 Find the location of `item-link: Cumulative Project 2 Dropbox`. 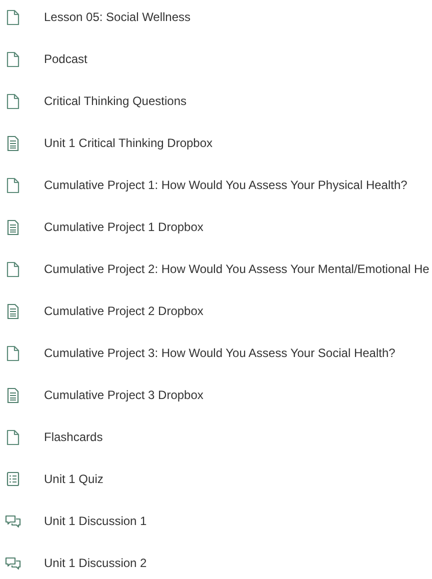

item-link: Cumulative Project 2 Dropbox is located at coordinates (124, 311).